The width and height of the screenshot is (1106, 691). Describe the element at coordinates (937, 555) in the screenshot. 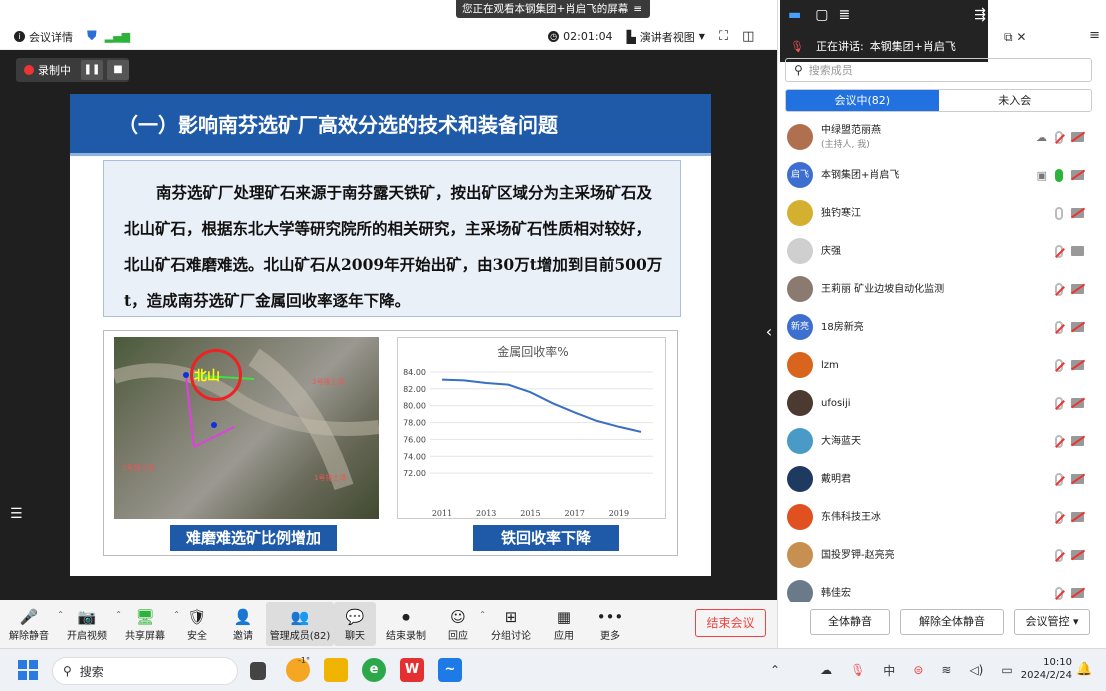

I see `member-row: 国投罗钾-赵亮亮` at that location.